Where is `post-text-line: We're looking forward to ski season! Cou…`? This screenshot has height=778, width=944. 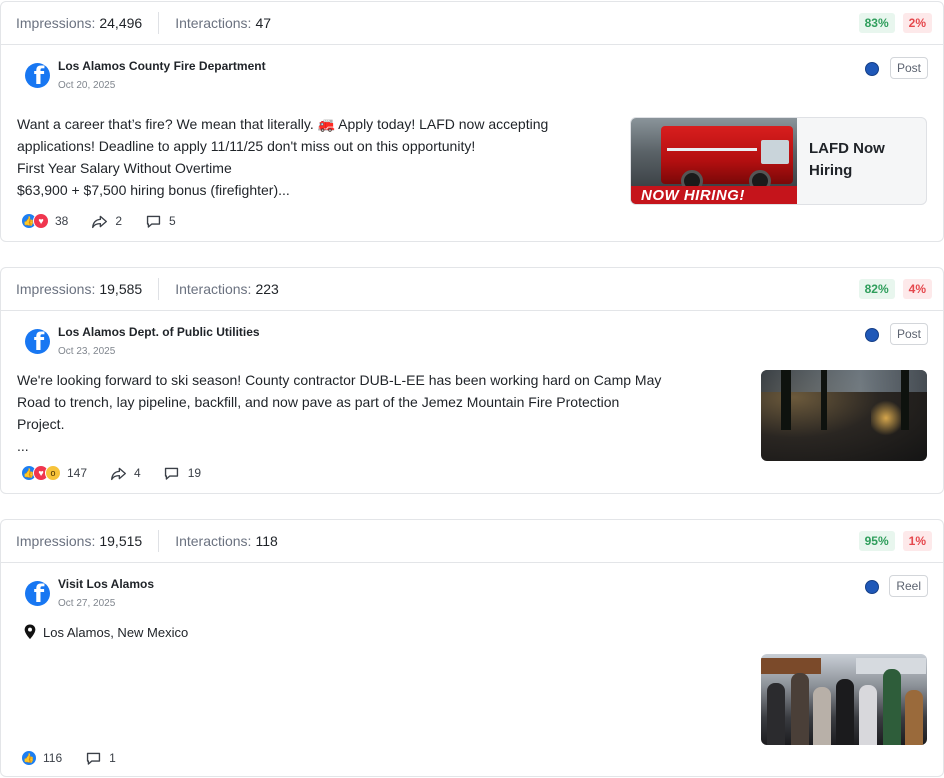 post-text-line: We're looking forward to ski season! Cou… is located at coordinates (339, 380).